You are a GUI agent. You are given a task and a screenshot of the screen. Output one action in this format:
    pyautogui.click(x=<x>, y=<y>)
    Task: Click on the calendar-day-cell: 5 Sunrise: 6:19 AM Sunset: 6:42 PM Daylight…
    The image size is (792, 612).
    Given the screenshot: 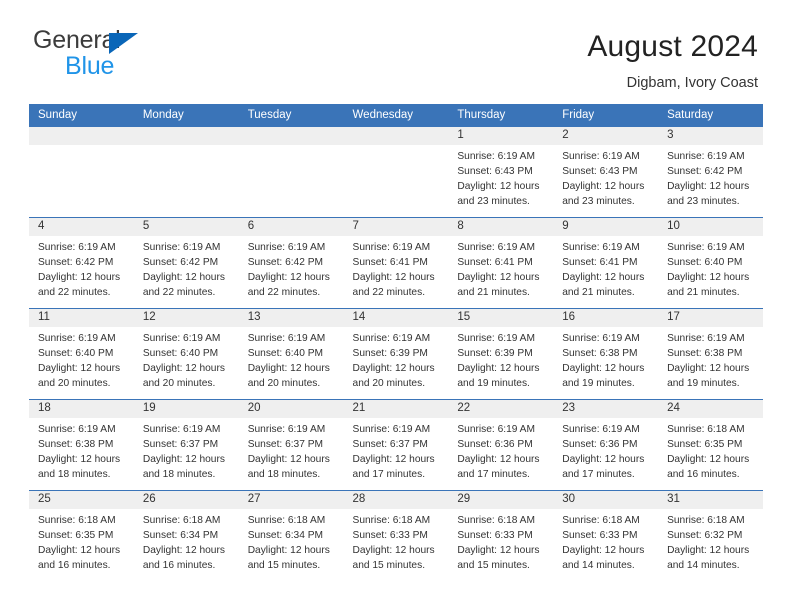 What is the action you would take?
    pyautogui.click(x=186, y=263)
    